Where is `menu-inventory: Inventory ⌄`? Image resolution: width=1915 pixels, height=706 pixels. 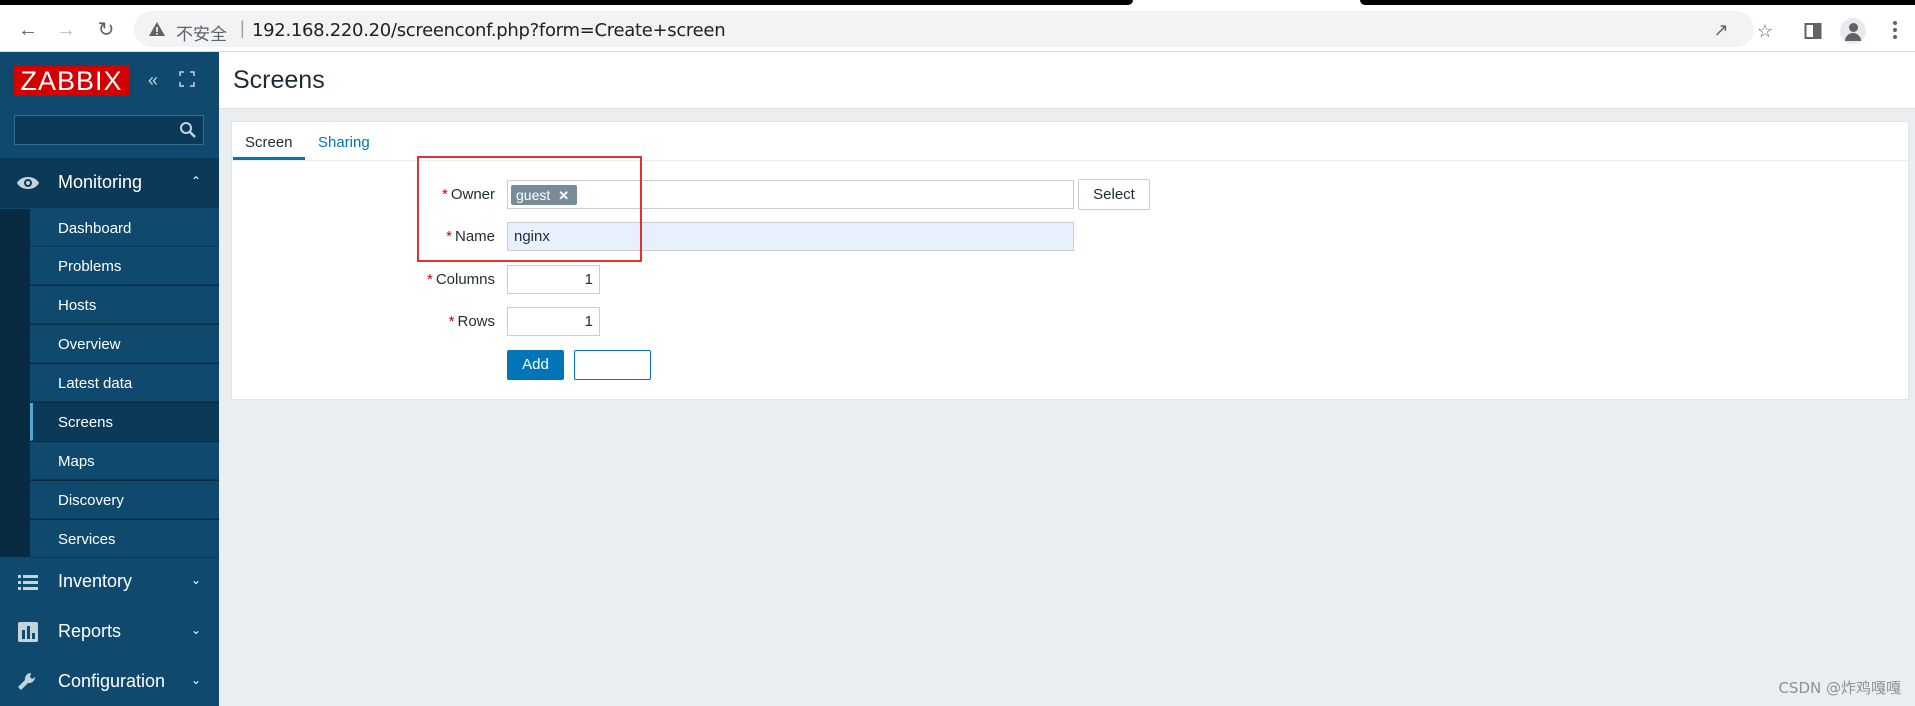 menu-inventory: Inventory ⌄ is located at coordinates (109, 582).